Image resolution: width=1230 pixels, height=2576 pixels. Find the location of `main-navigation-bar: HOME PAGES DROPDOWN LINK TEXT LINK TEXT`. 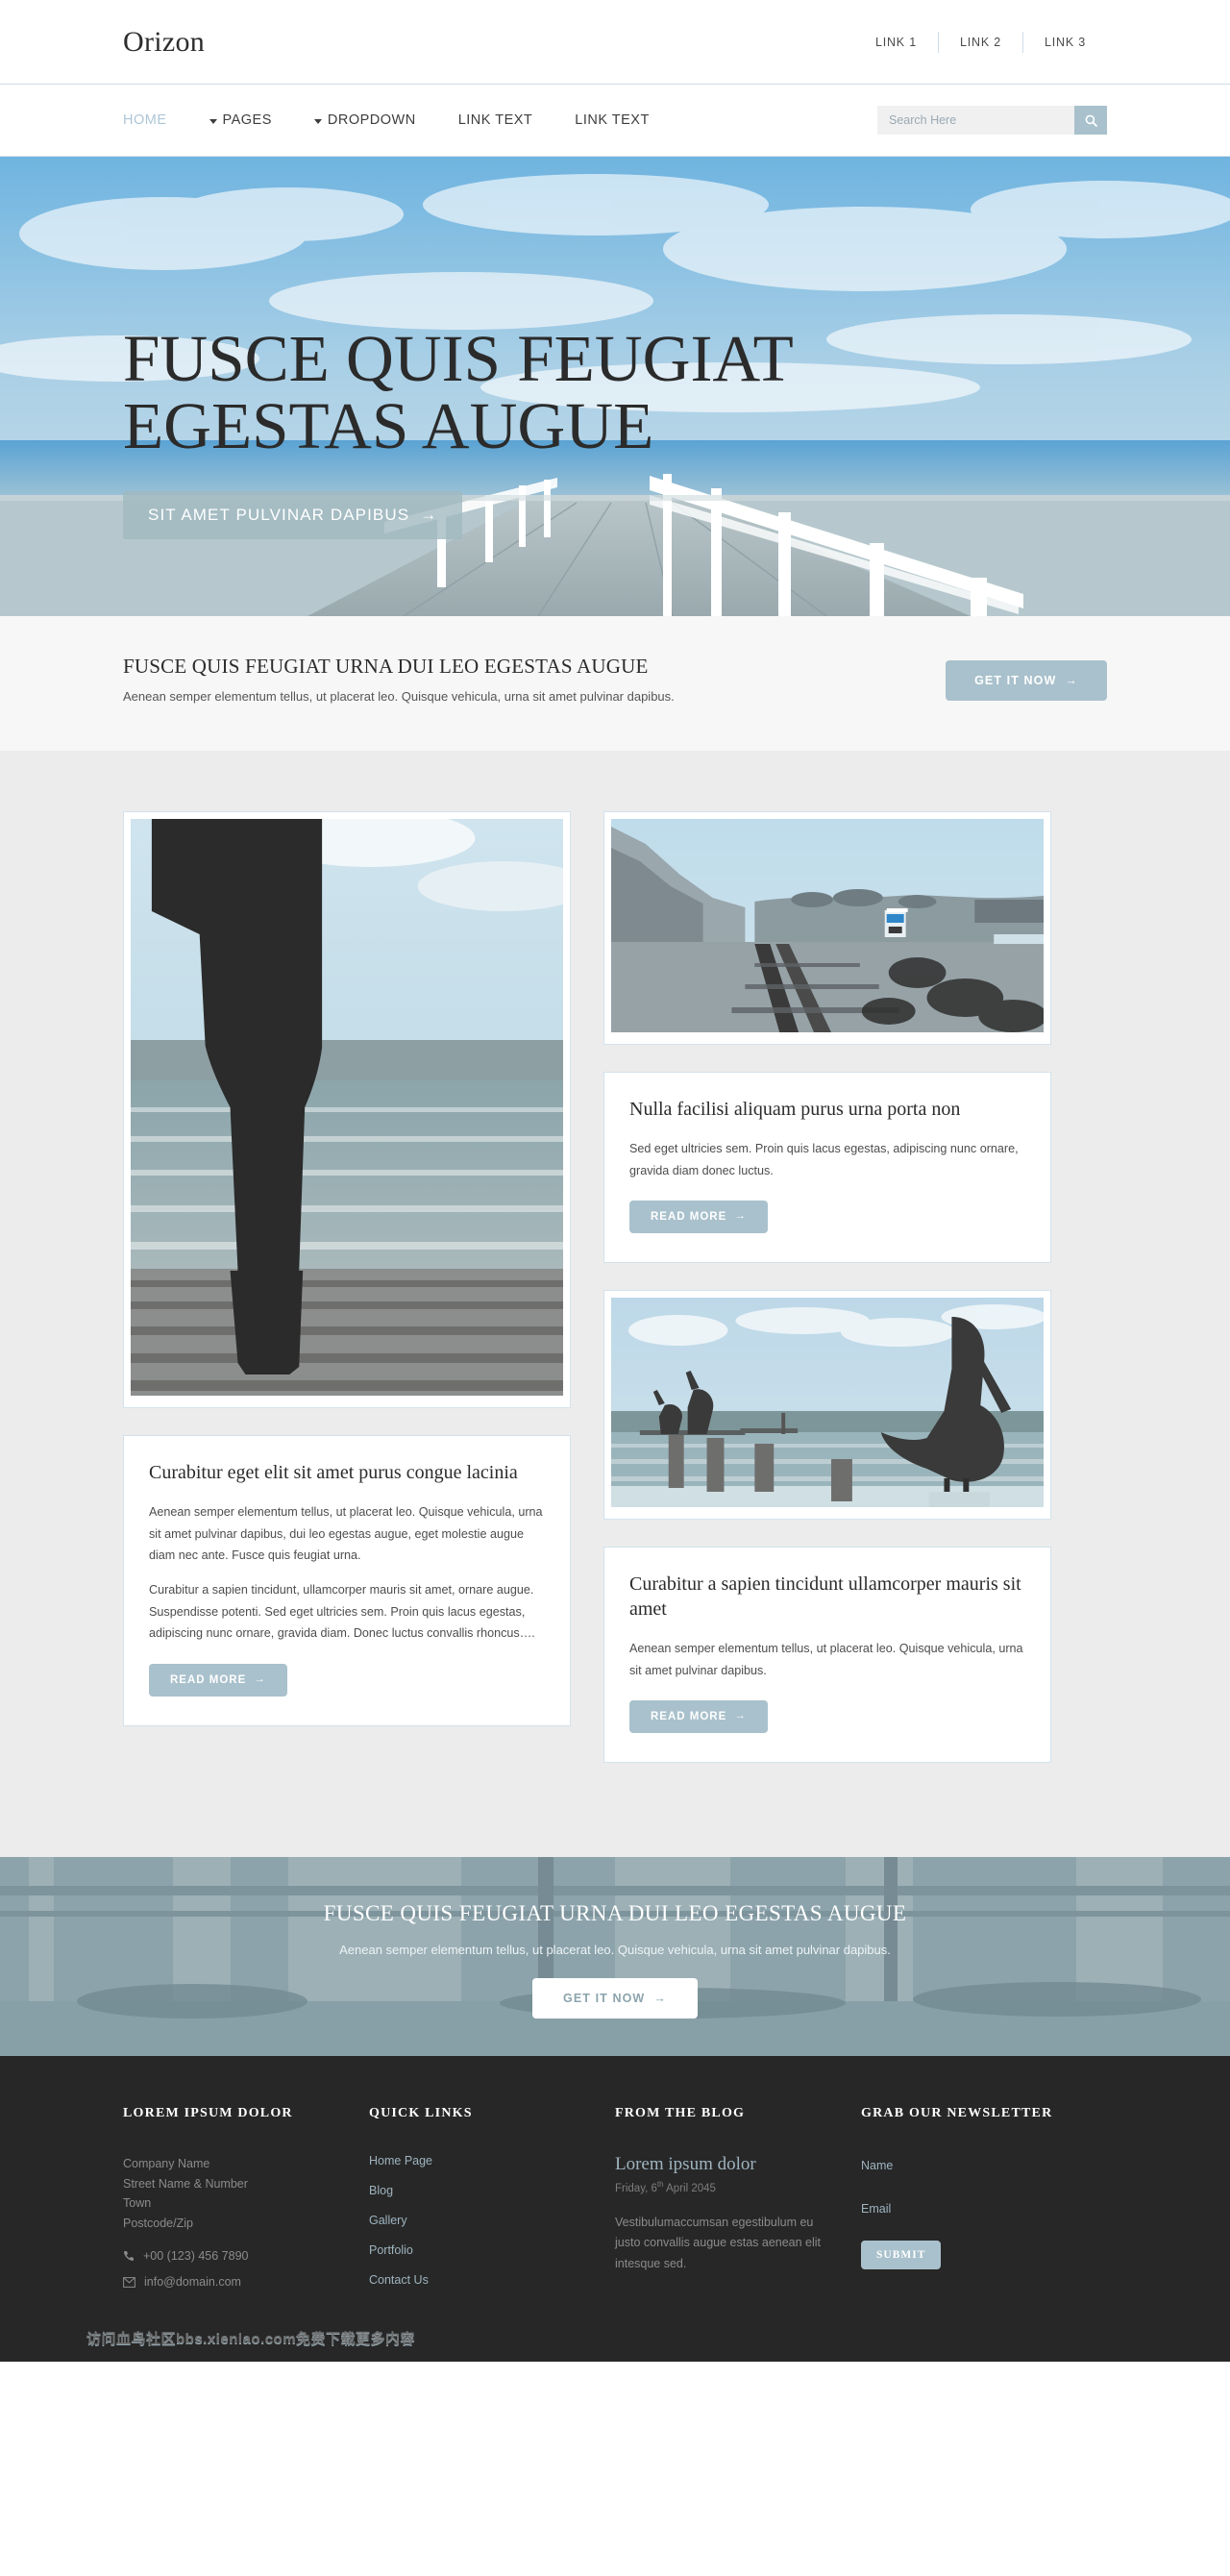

main-navigation-bar: HOME PAGES DROPDOWN LINK TEXT LINK TEXT is located at coordinates (615, 121).